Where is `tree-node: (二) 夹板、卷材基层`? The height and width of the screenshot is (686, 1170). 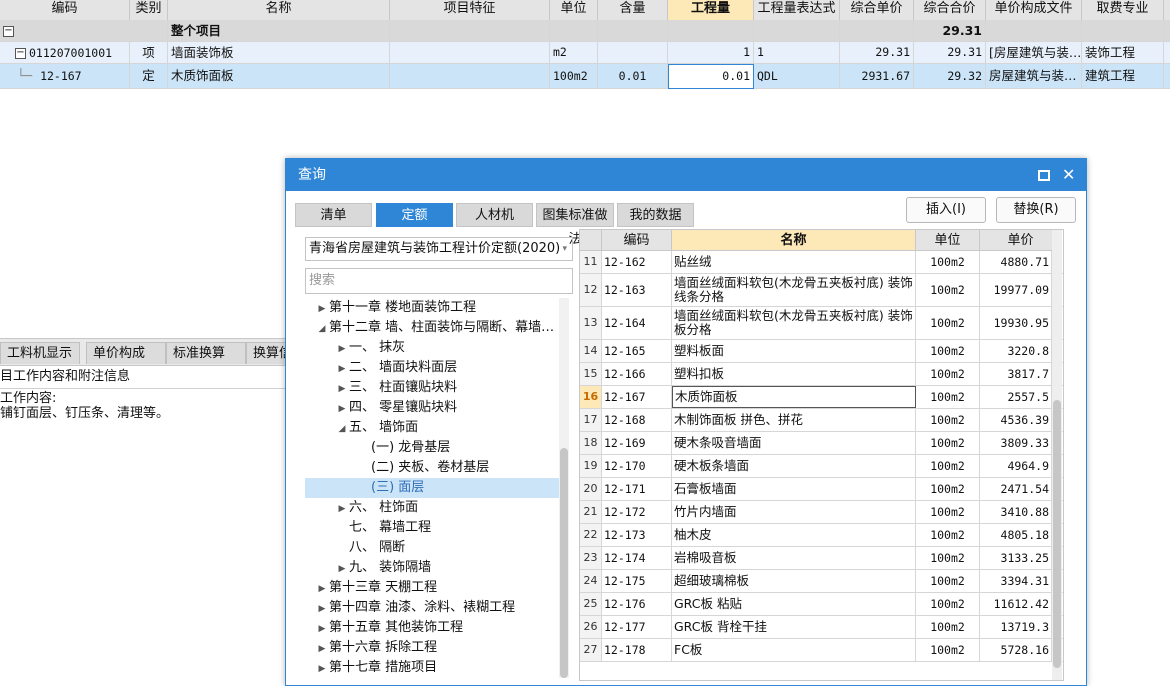 tree-node: (二) 夹板、卷材基层 is located at coordinates (432, 468).